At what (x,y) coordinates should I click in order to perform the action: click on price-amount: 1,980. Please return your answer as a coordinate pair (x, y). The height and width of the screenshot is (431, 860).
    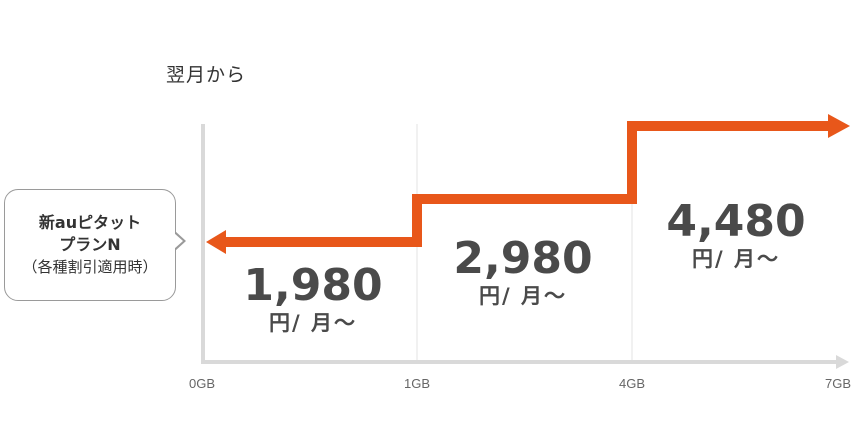
    Looking at the image, I should click on (313, 285).